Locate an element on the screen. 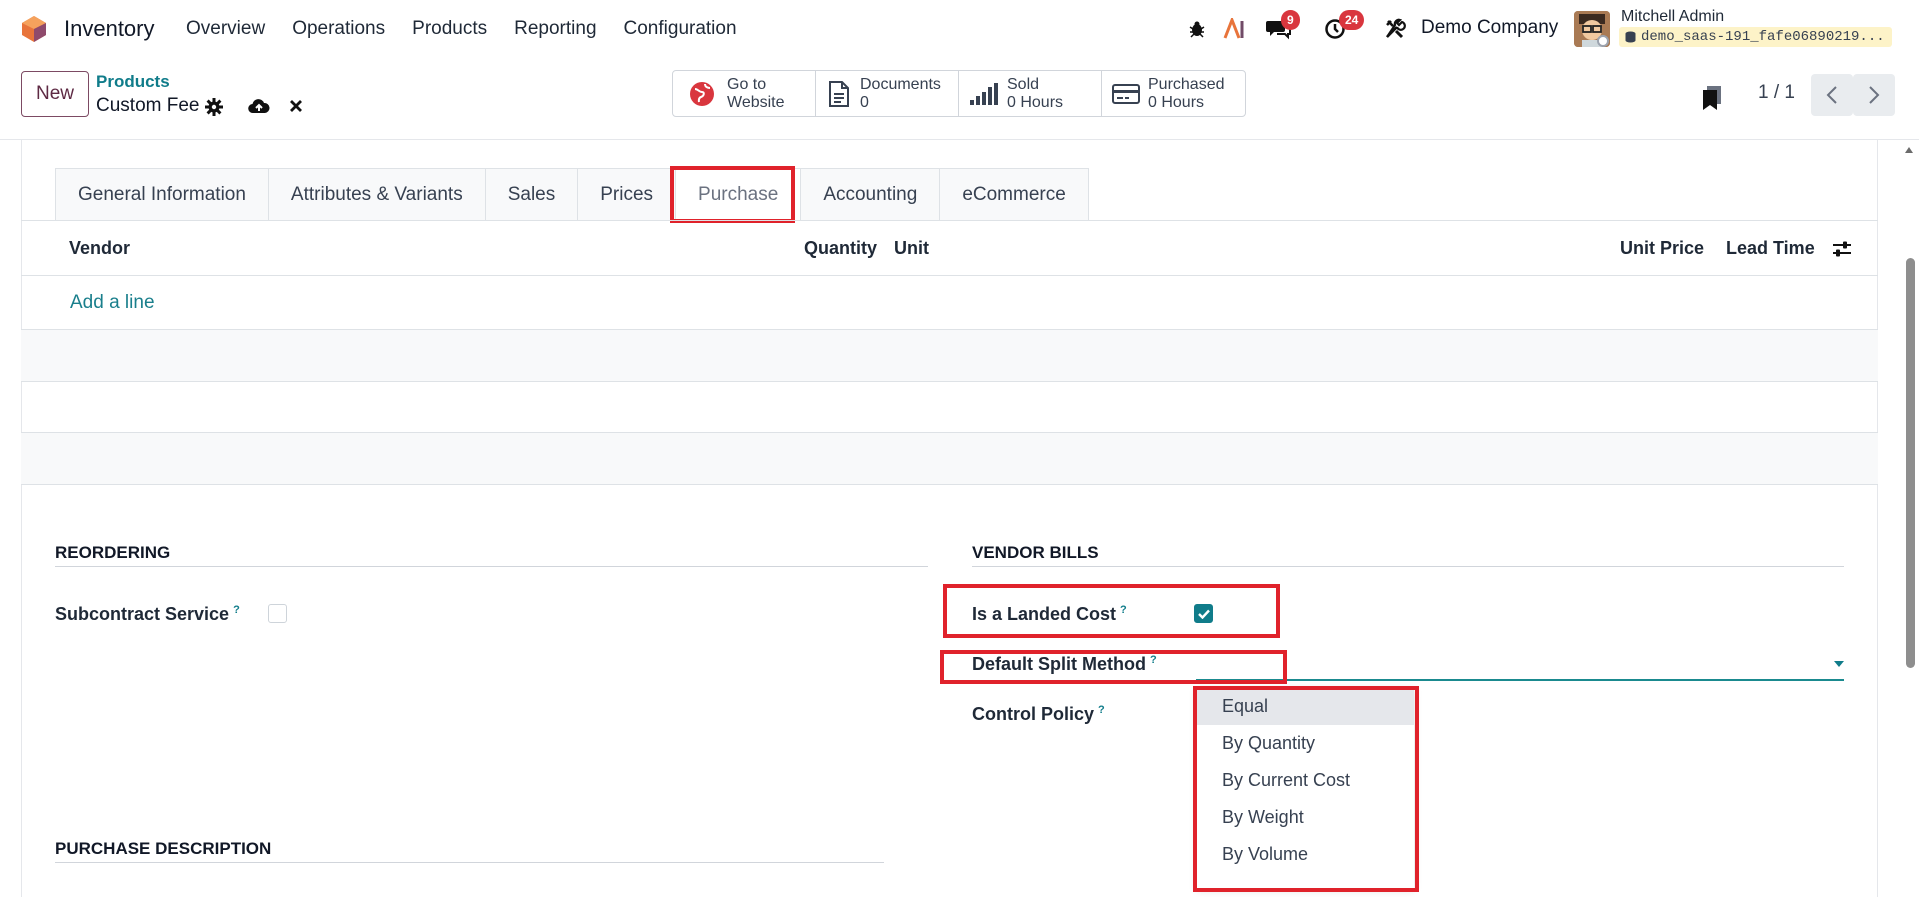 This screenshot has height=897, width=1919. optional-columns-sliders-icon is located at coordinates (1842, 249).